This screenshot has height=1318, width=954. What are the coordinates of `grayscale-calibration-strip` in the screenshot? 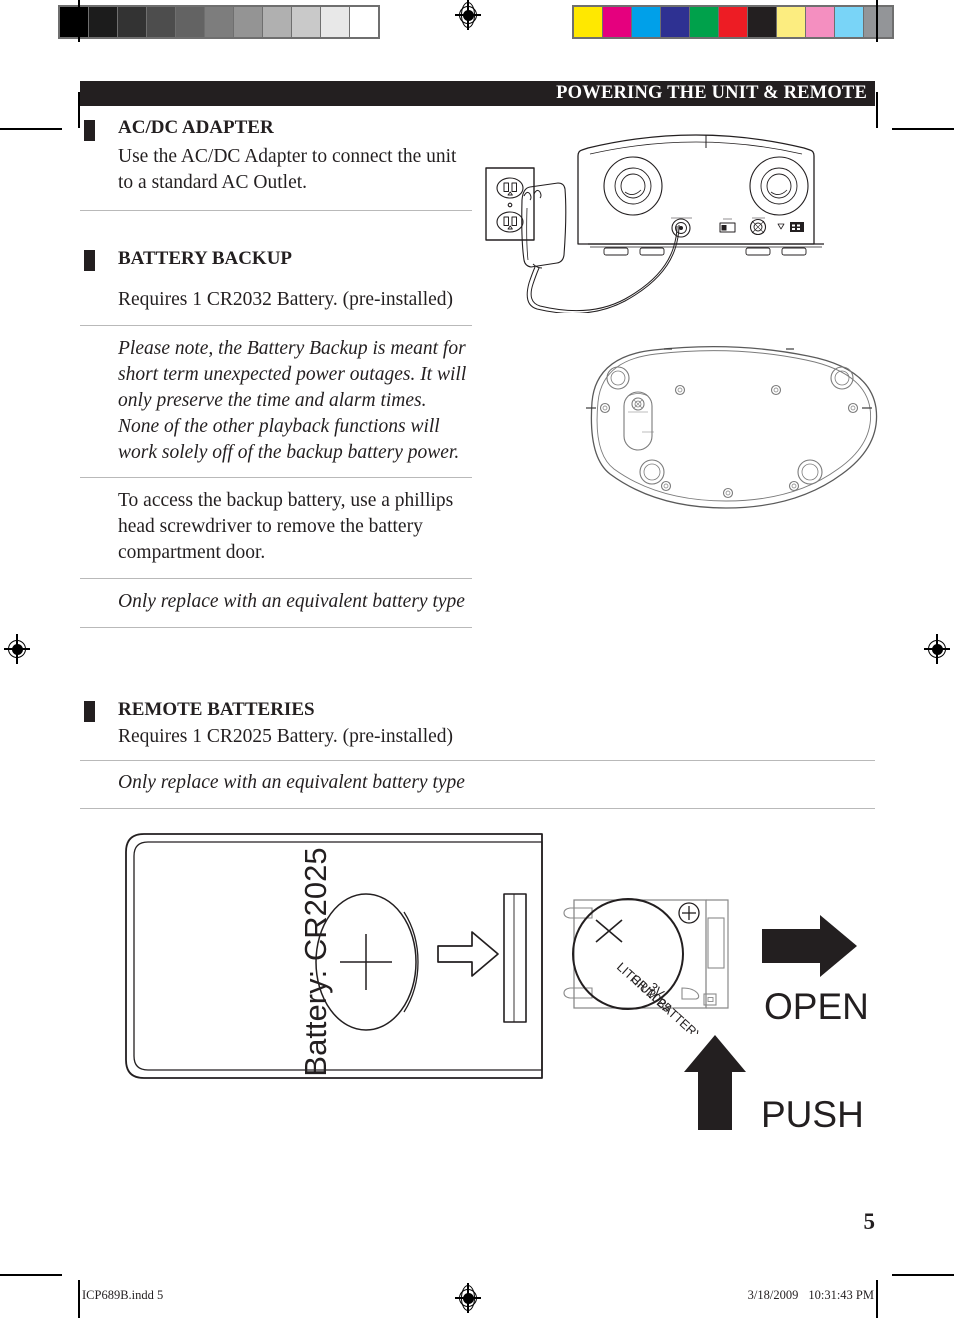 It's located at (219, 22).